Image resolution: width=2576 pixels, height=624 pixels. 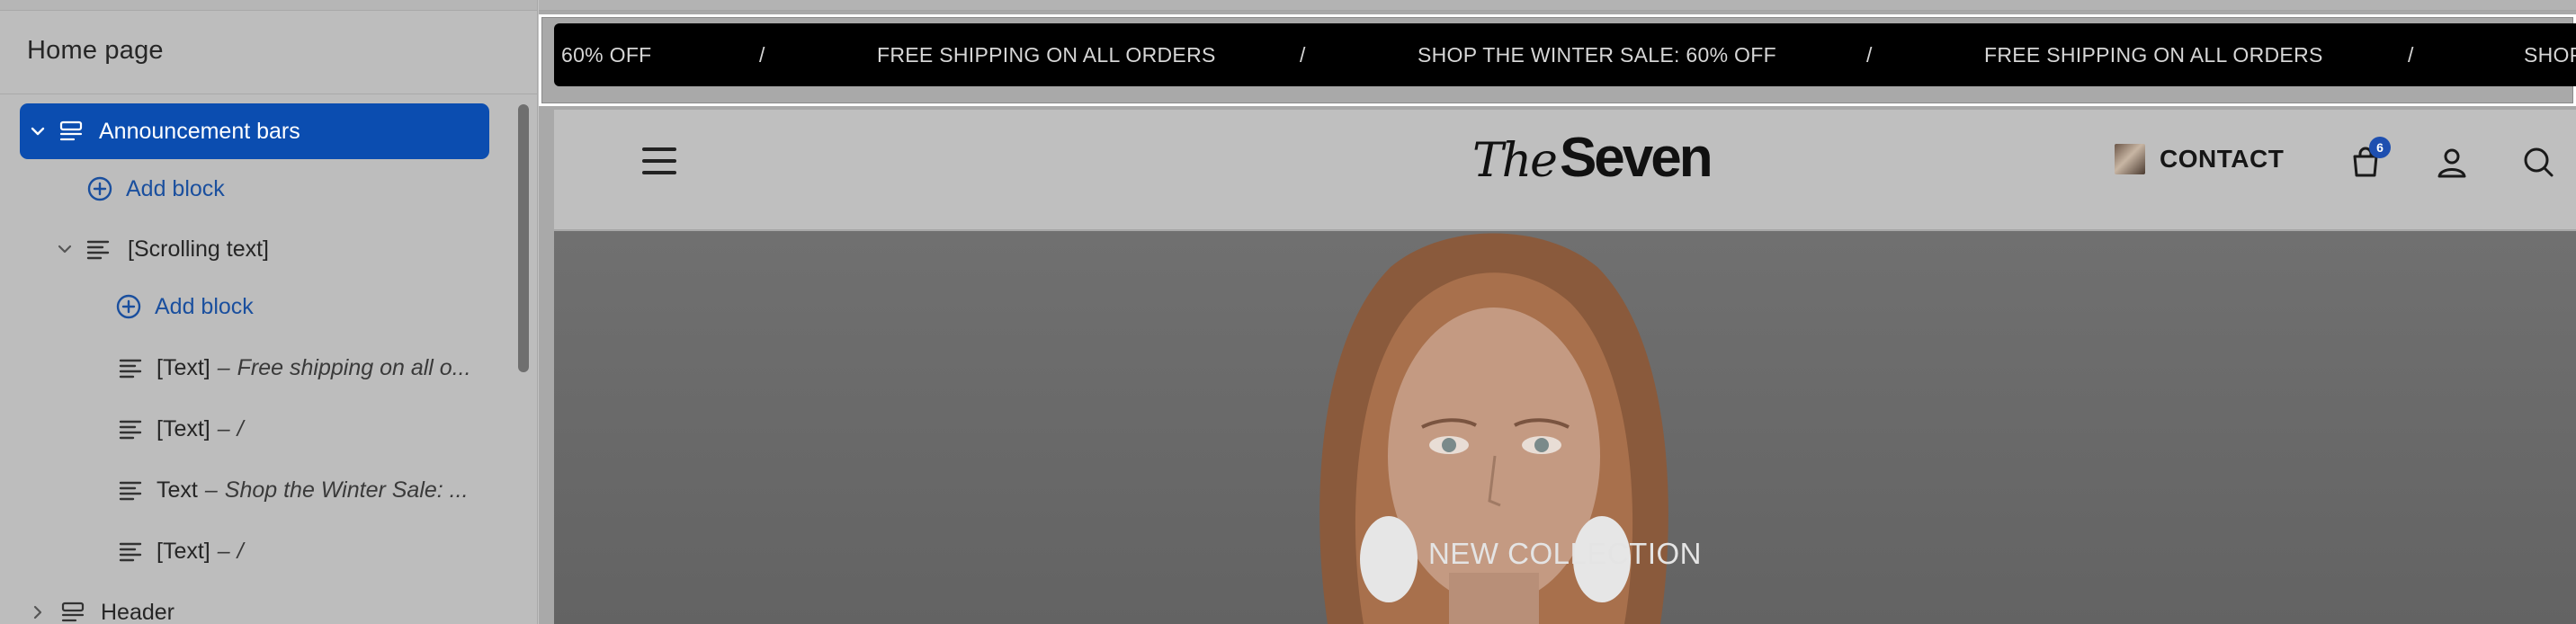 What do you see at coordinates (199, 249) in the screenshot?
I see `tree-item-label: [Scrolling text]` at bounding box center [199, 249].